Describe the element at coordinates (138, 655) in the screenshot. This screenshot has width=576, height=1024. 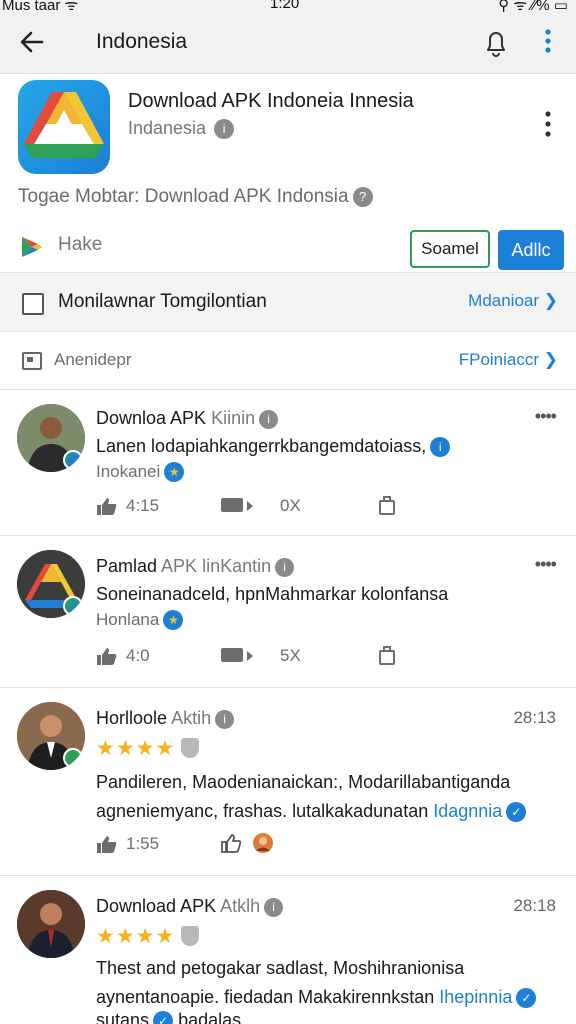
I see `like-count: 4:0` at that location.